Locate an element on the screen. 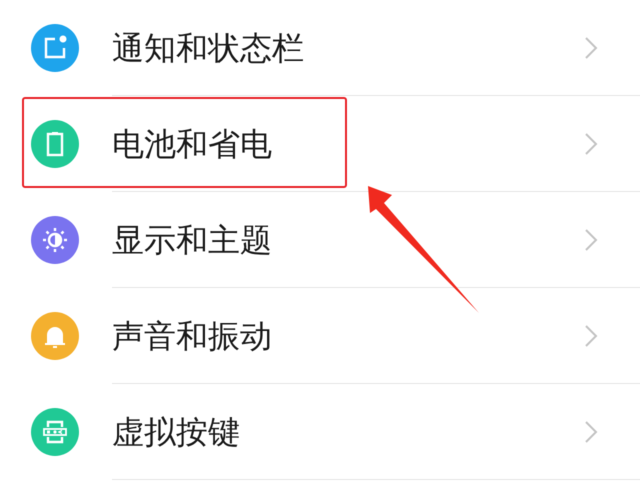  row-label: 电池和省电 is located at coordinates (192, 144).